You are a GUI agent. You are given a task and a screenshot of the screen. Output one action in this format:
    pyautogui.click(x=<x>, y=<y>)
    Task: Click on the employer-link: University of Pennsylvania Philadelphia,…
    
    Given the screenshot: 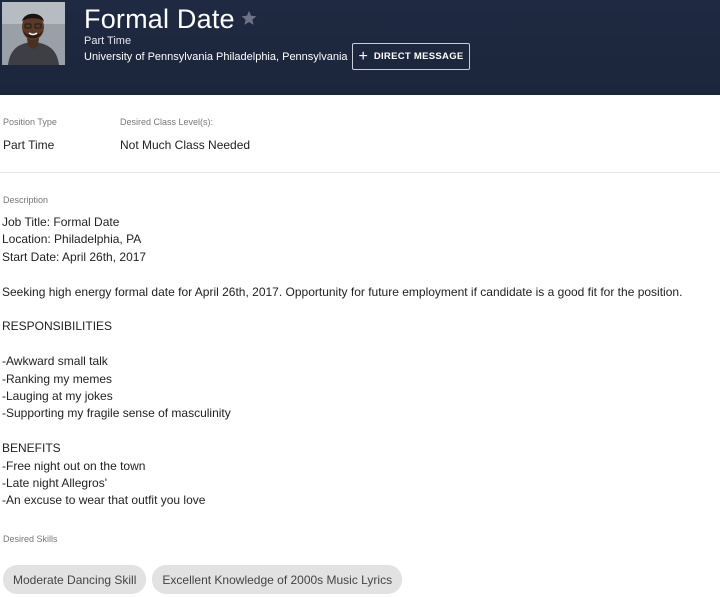 What is the action you would take?
    pyautogui.click(x=216, y=57)
    